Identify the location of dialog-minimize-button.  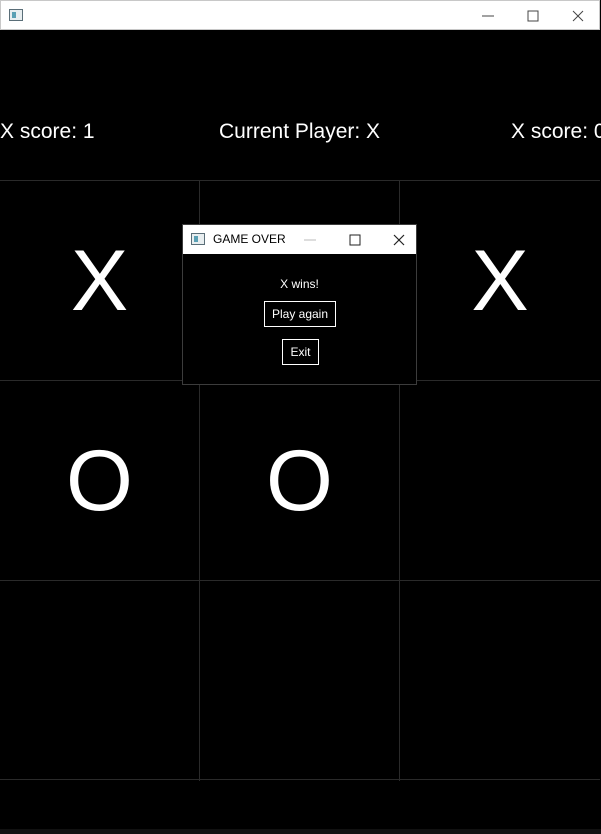
(310, 239).